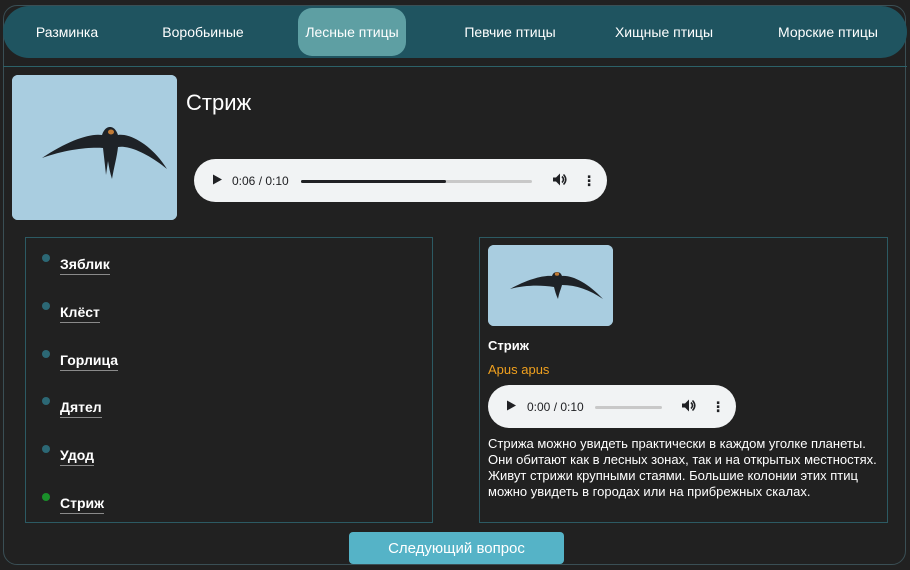  I want to click on nav-item-forest-birds: Лесные птицы, so click(352, 32).